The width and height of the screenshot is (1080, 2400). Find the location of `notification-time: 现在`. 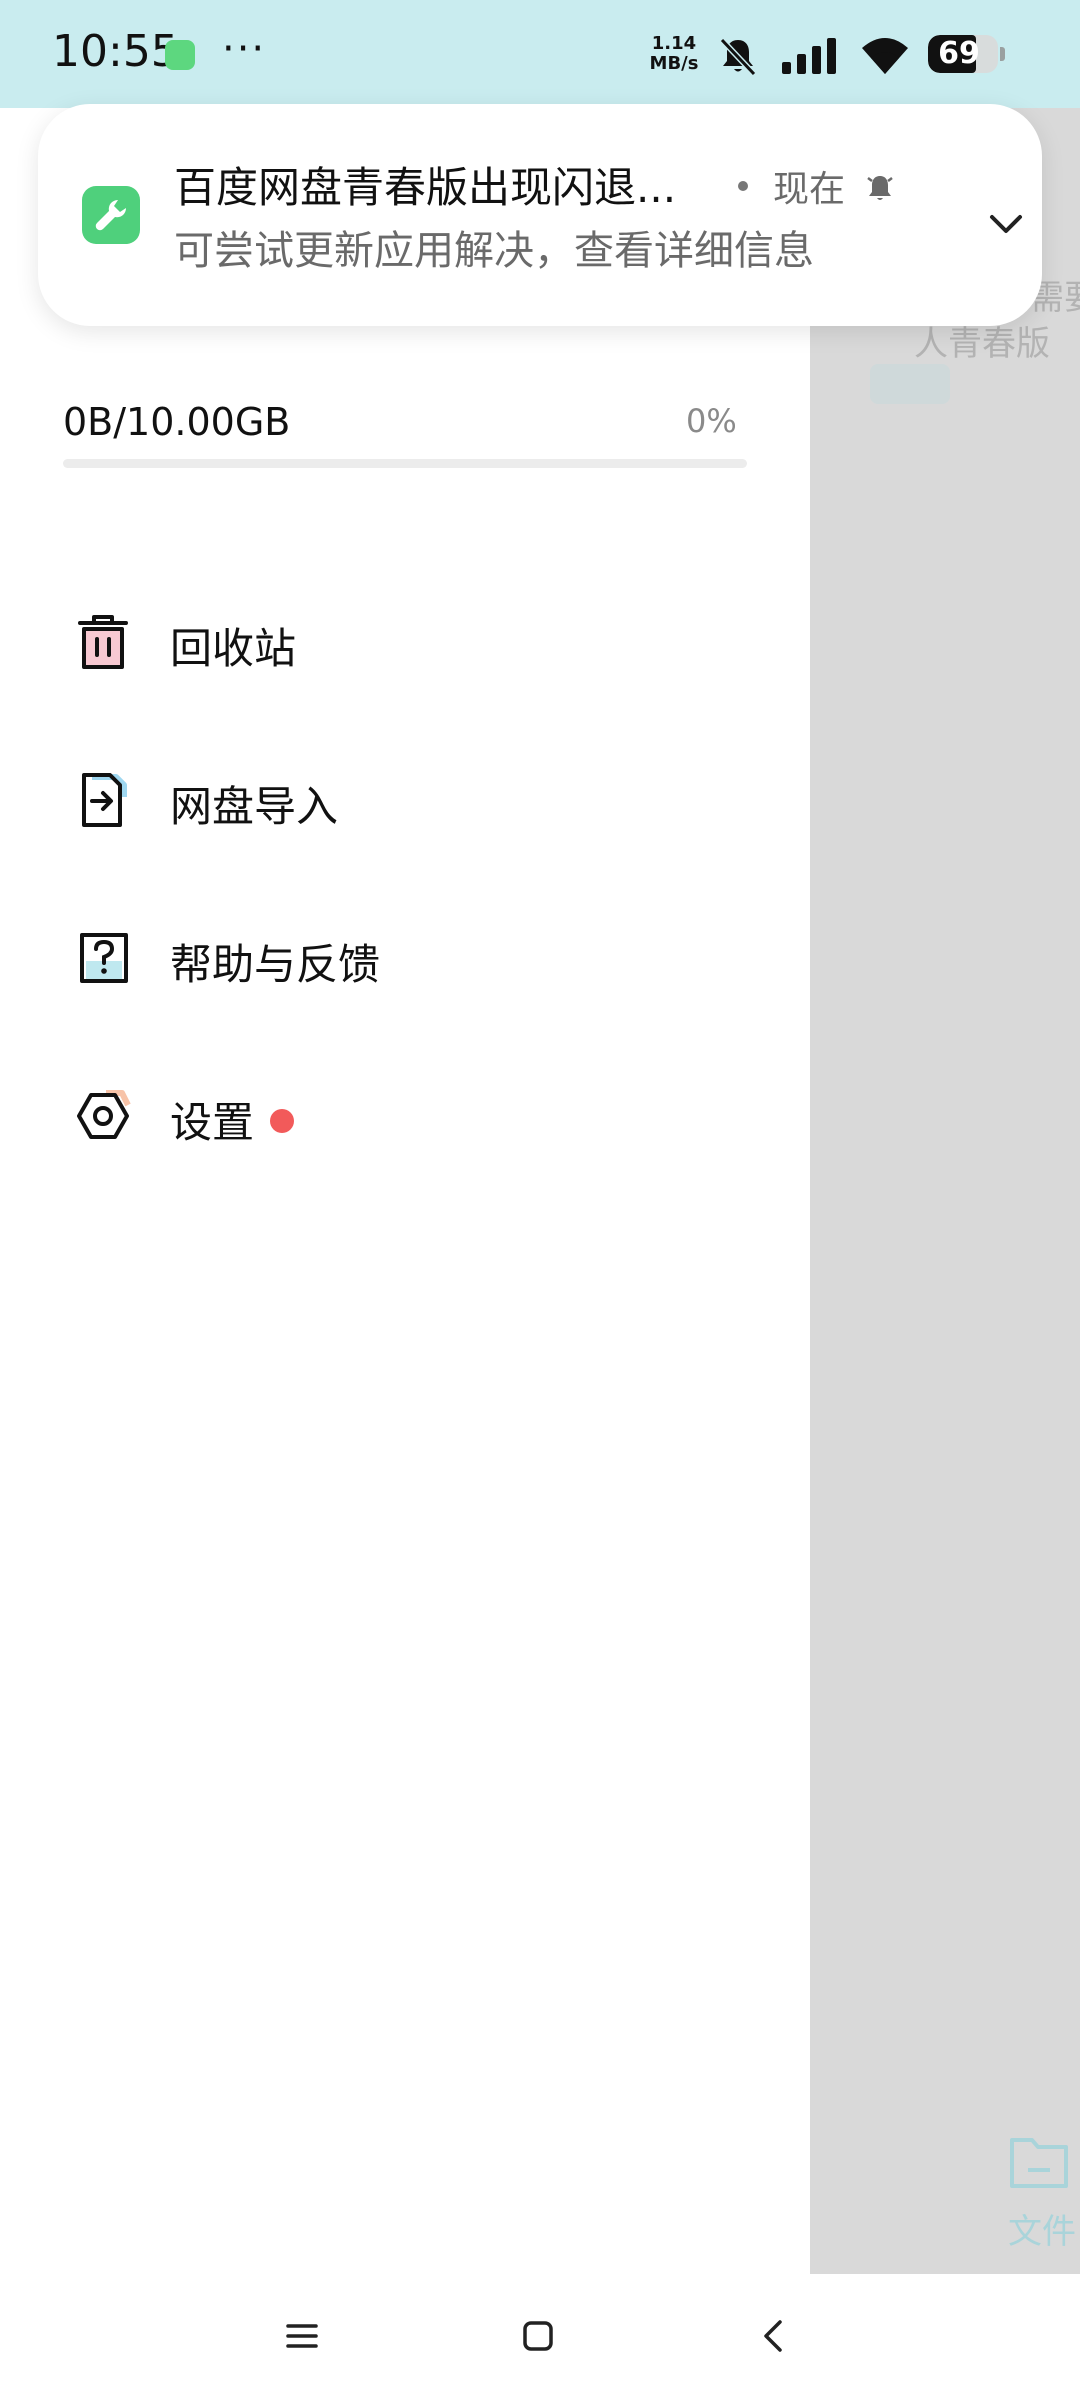

notification-time: 现在 is located at coordinates (809, 189).